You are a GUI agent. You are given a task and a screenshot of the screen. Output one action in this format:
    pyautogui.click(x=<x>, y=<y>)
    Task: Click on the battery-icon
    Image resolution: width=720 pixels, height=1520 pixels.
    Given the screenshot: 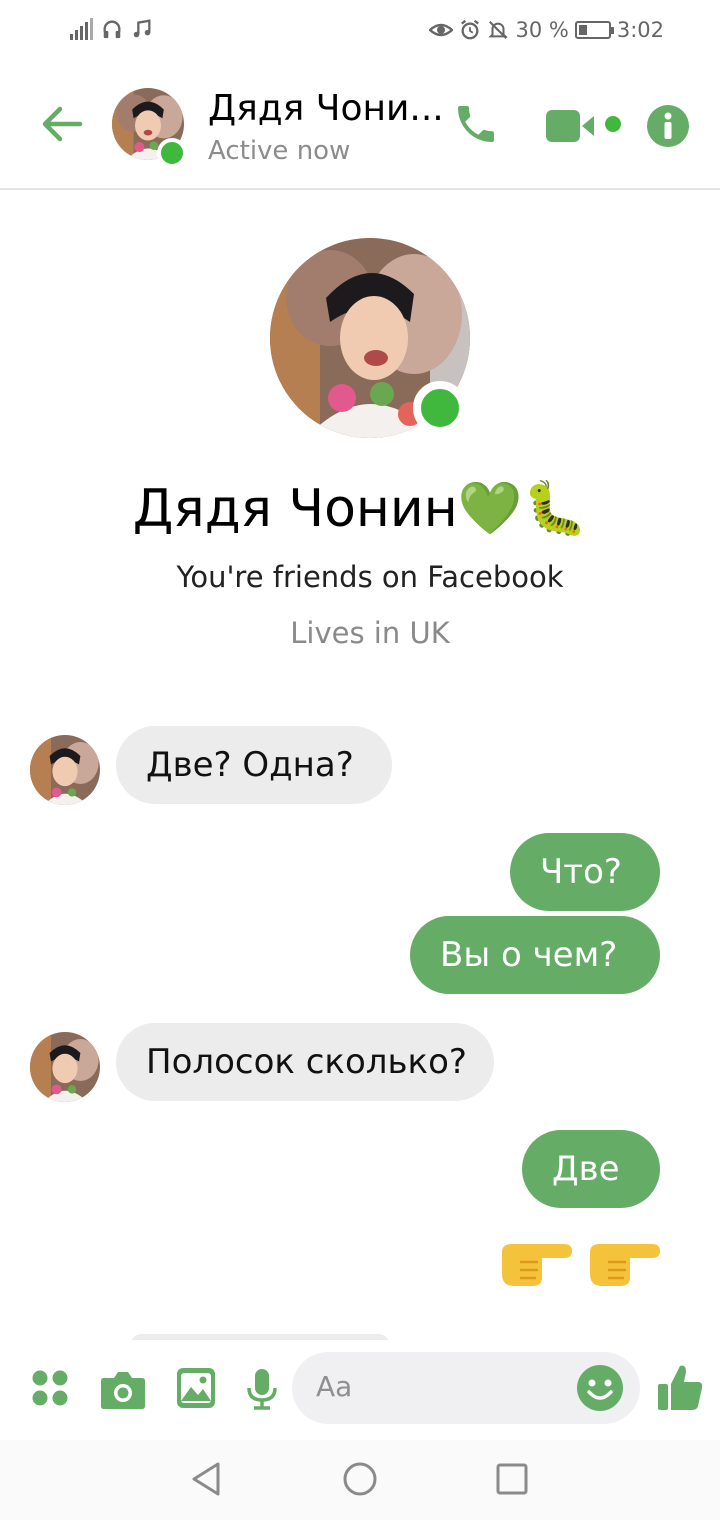 What is the action you would take?
    pyautogui.click(x=594, y=30)
    